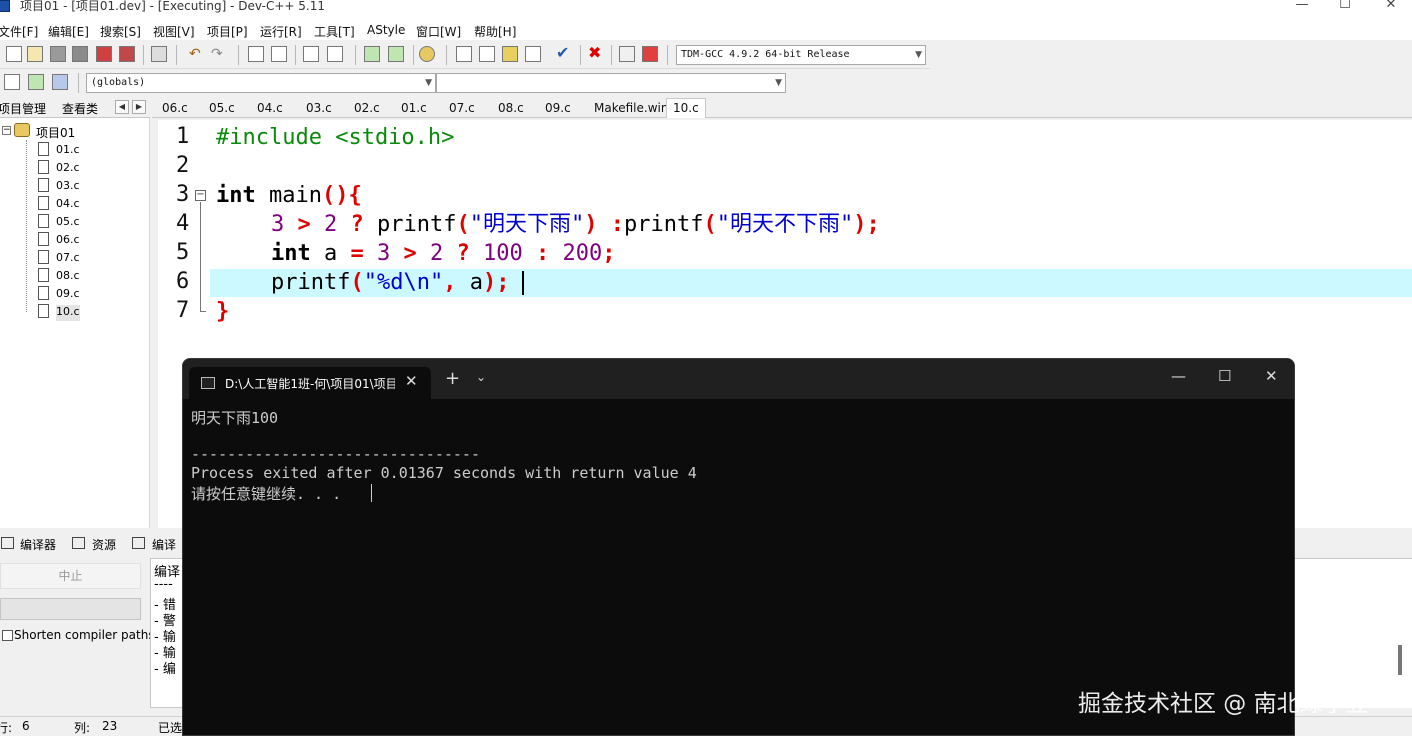  Describe the element at coordinates (80, 54) in the screenshot. I see `save-all-icon` at that location.